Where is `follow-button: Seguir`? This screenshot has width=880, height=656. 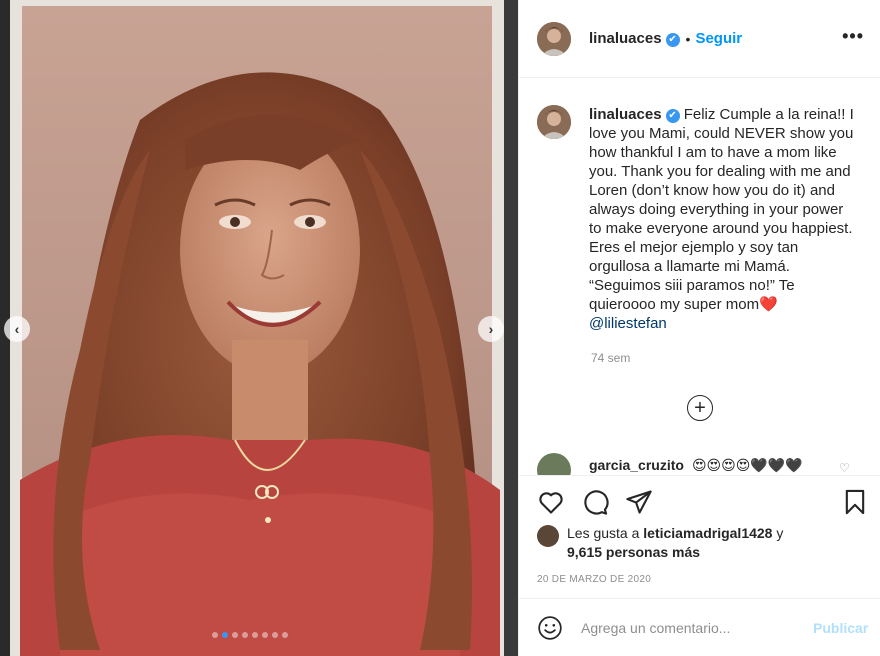
follow-button: Seguir is located at coordinates (718, 38).